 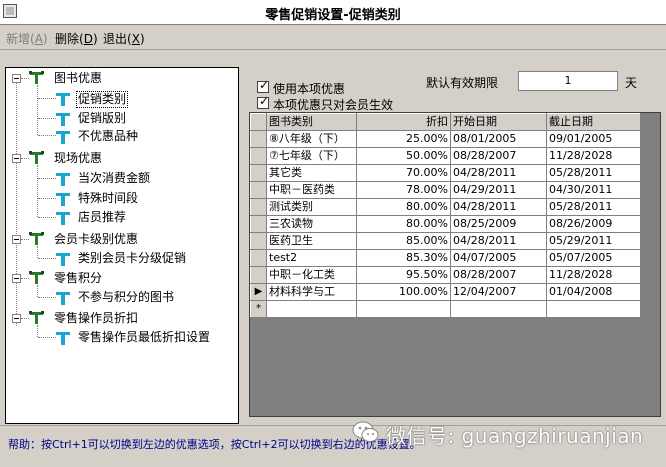 What do you see at coordinates (16, 158) in the screenshot?
I see `collapse-button-onsite-discount` at bounding box center [16, 158].